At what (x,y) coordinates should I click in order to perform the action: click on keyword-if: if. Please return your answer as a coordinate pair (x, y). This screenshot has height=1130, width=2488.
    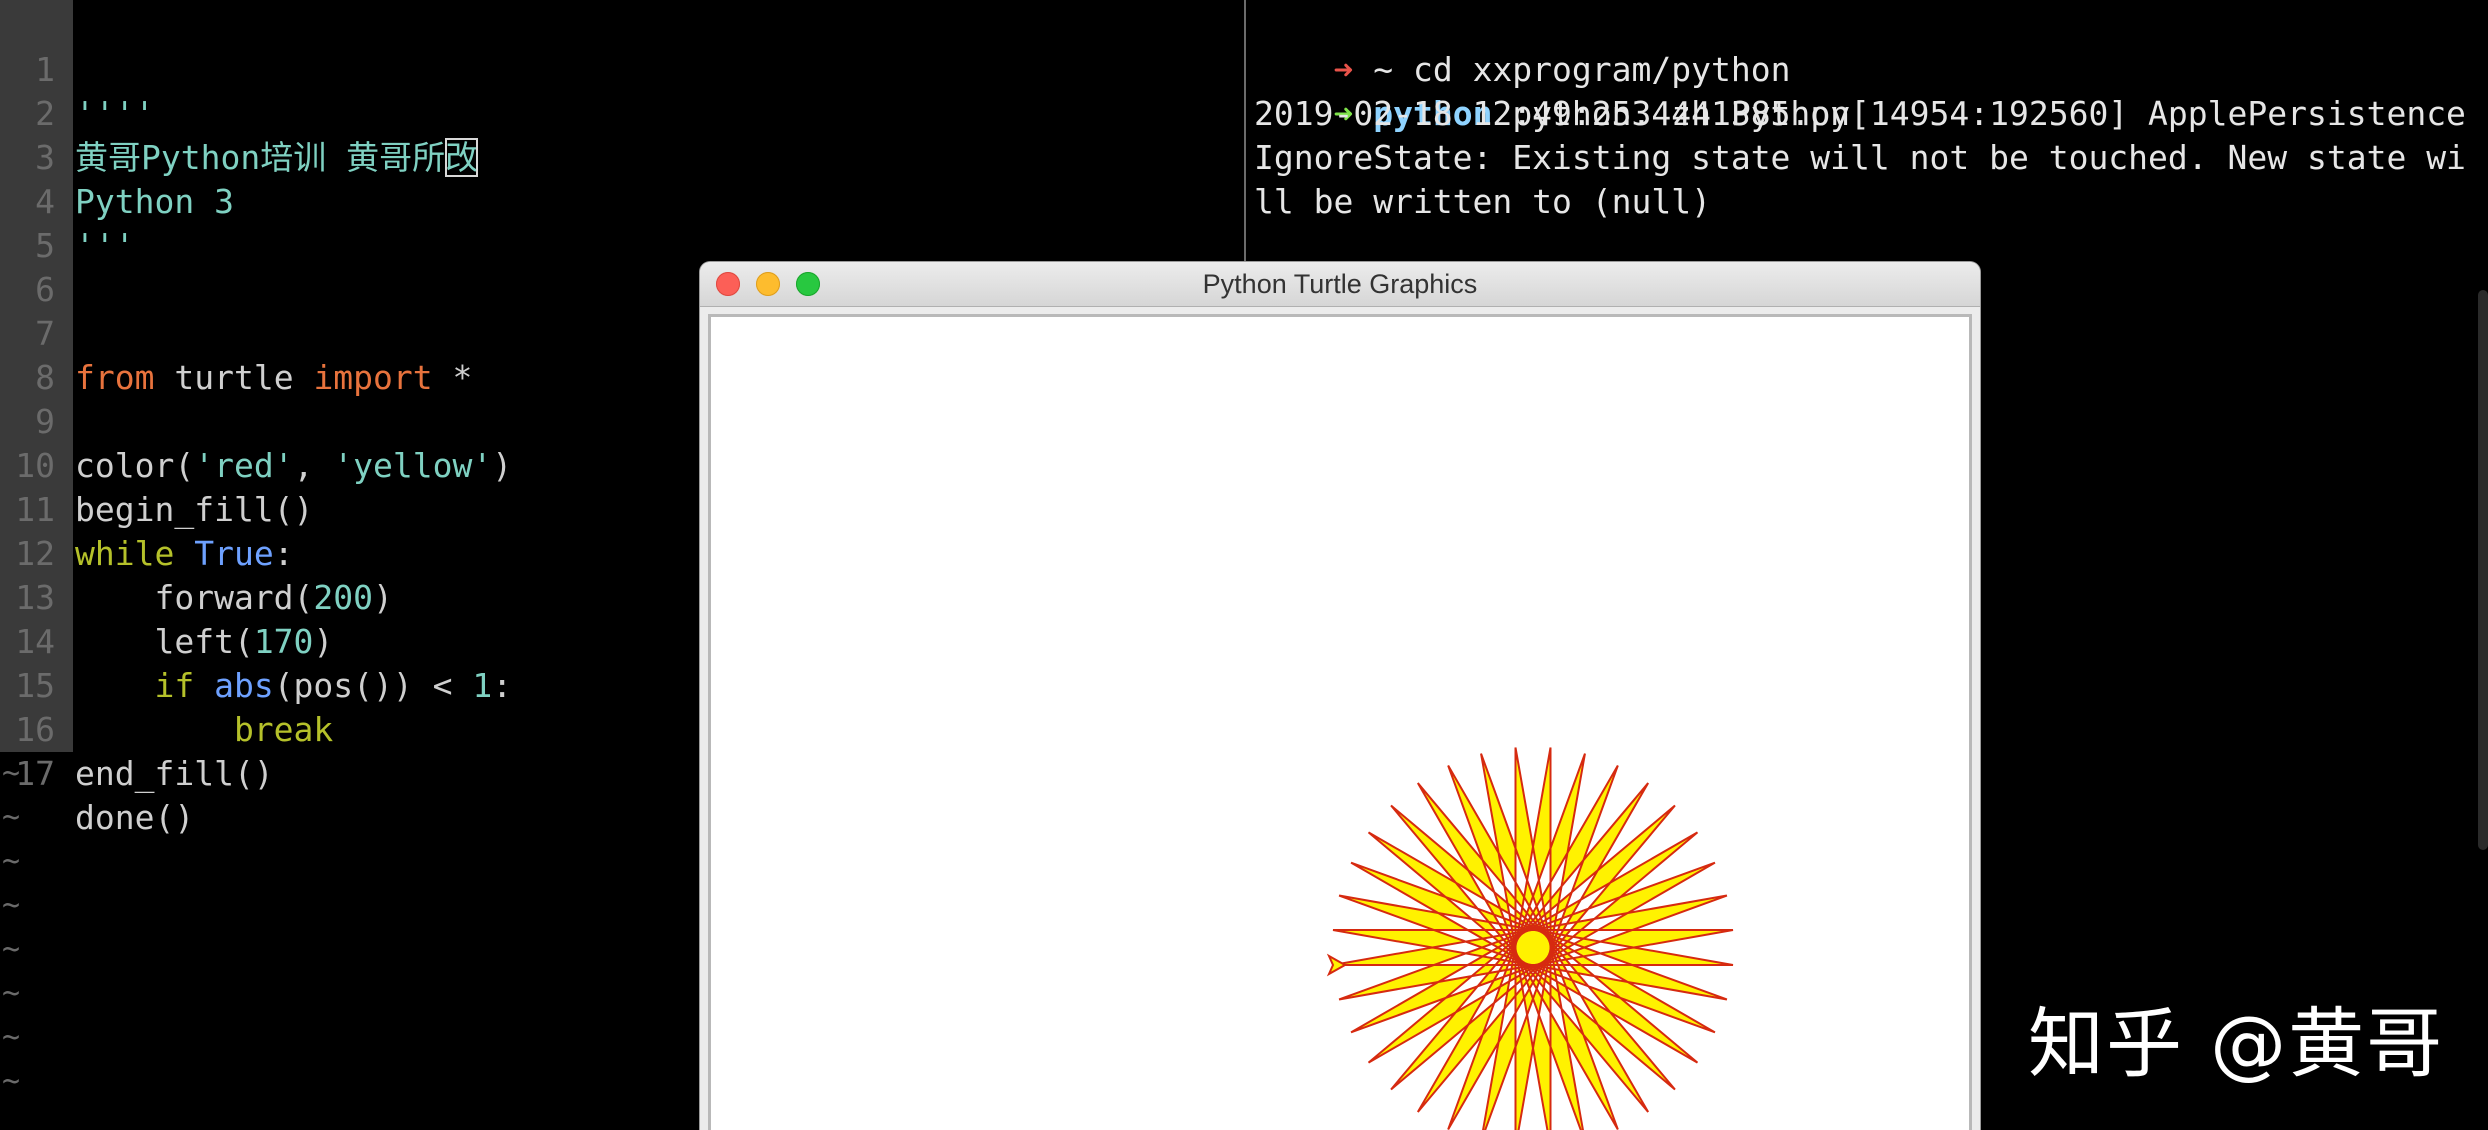
    Looking at the image, I should click on (145, 685).